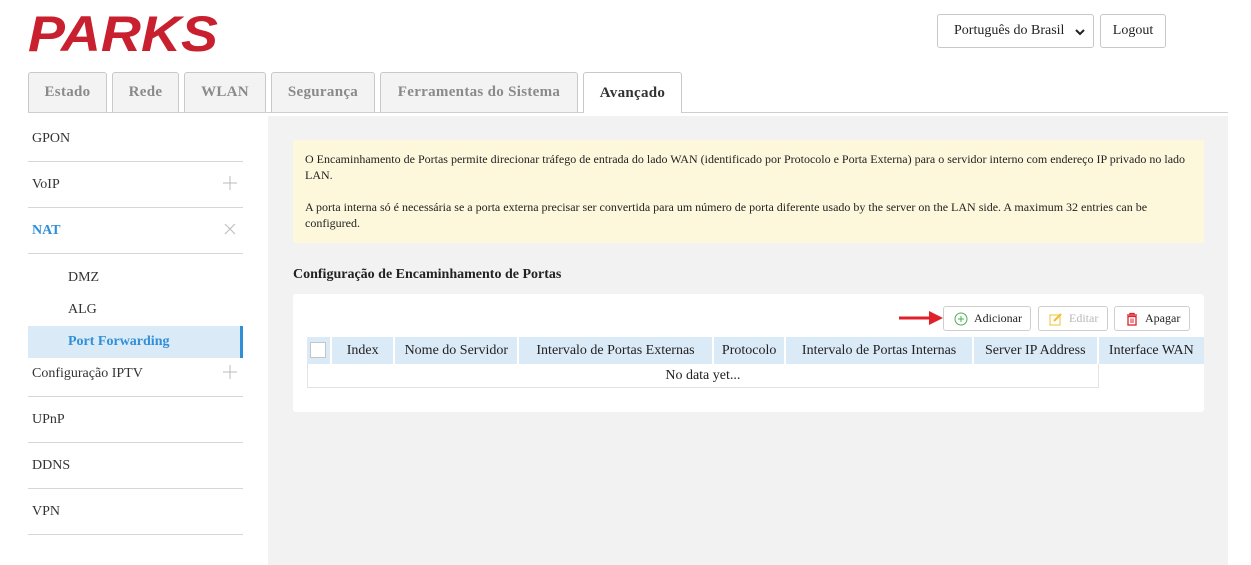 The width and height of the screenshot is (1251, 565). I want to click on column-header: Intervalo de Portas Internas, so click(880, 350).